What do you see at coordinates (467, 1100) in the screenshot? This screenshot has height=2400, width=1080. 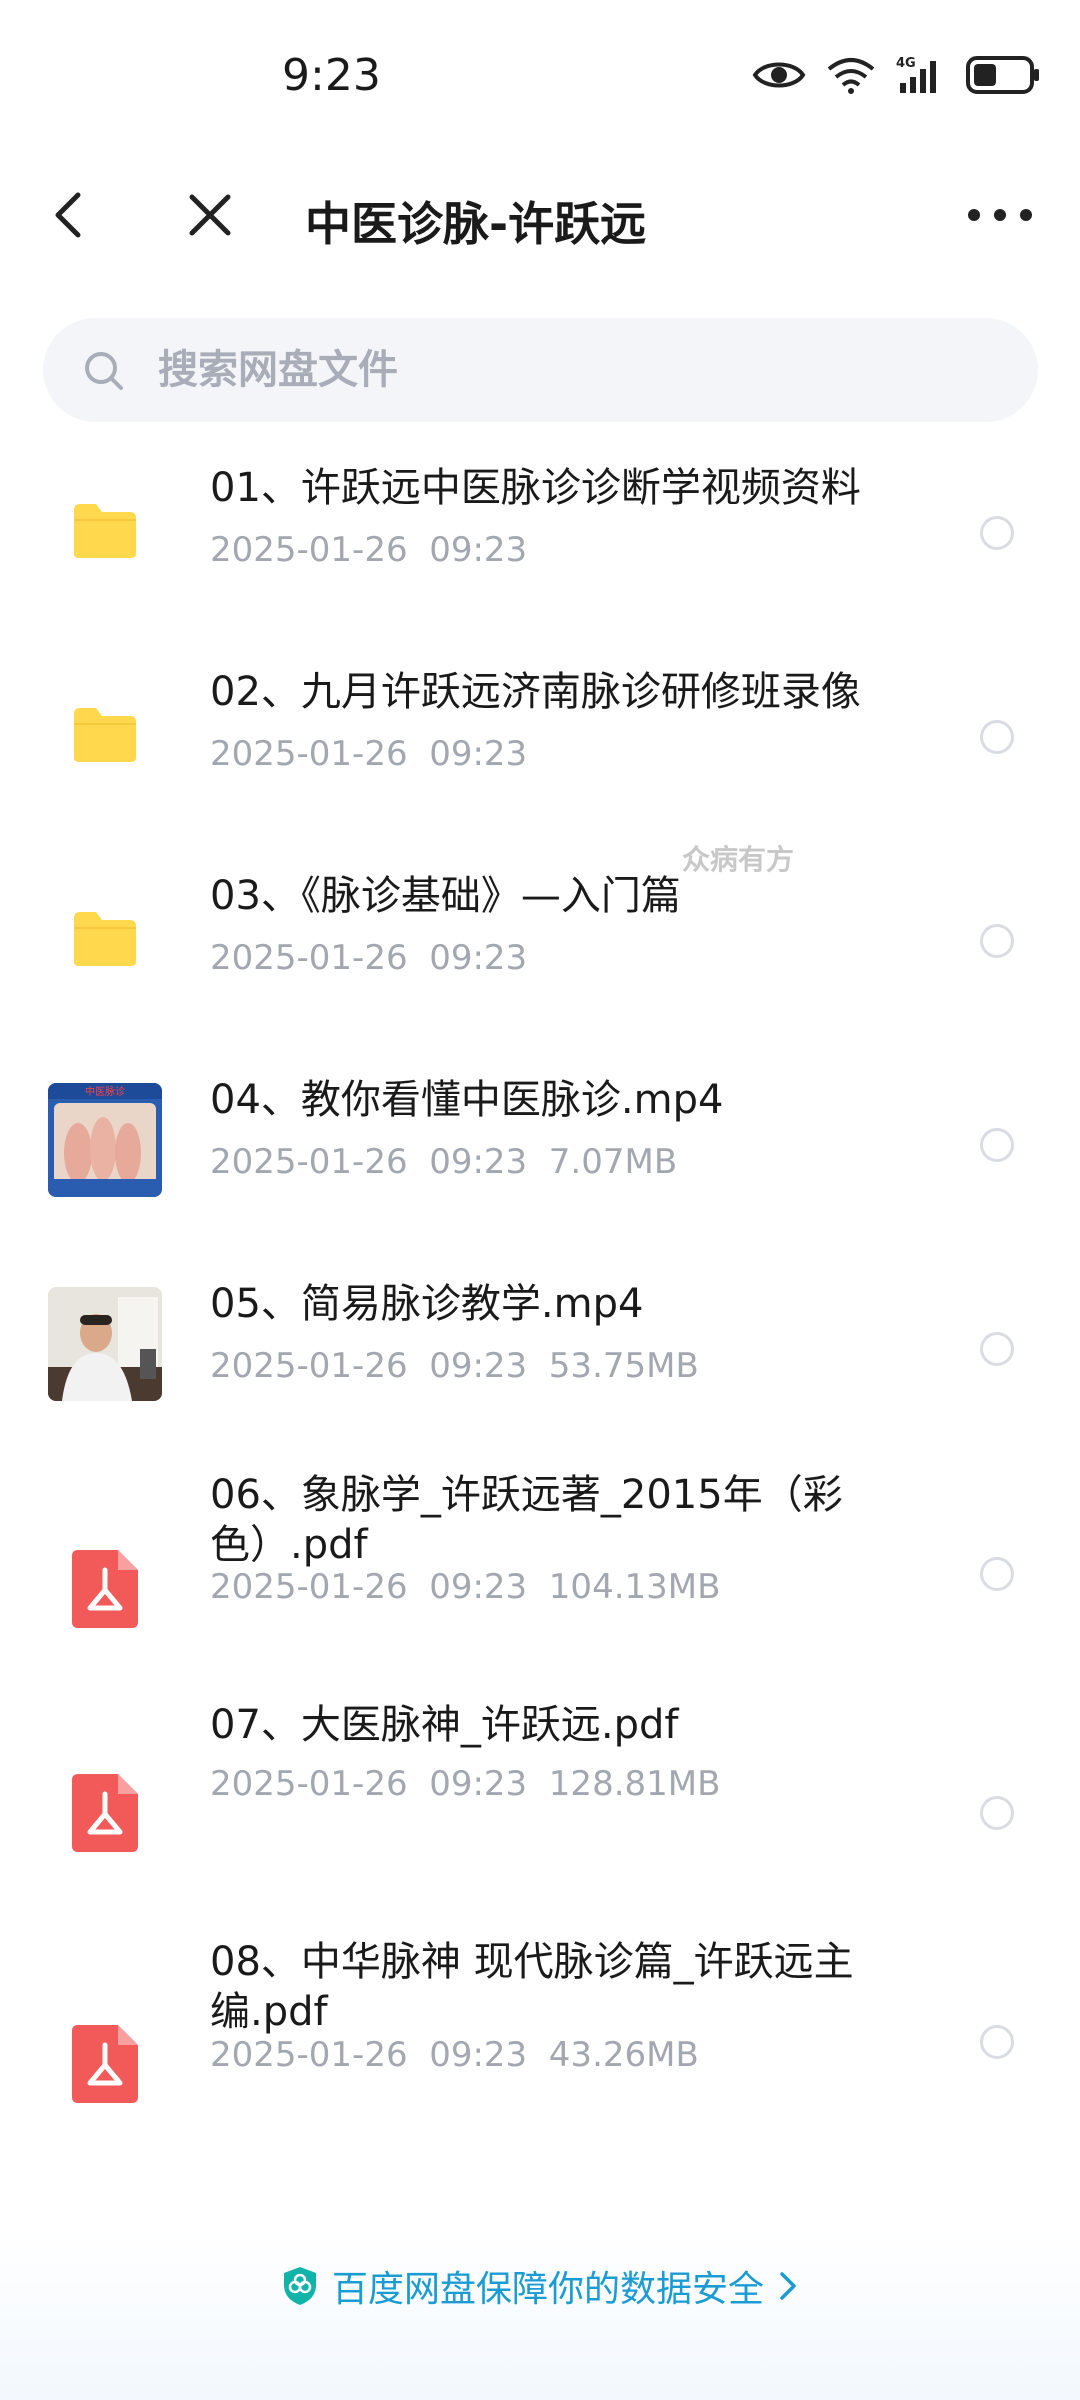 I see `file-name: 04、教你看懂中医脉诊.mp4` at bounding box center [467, 1100].